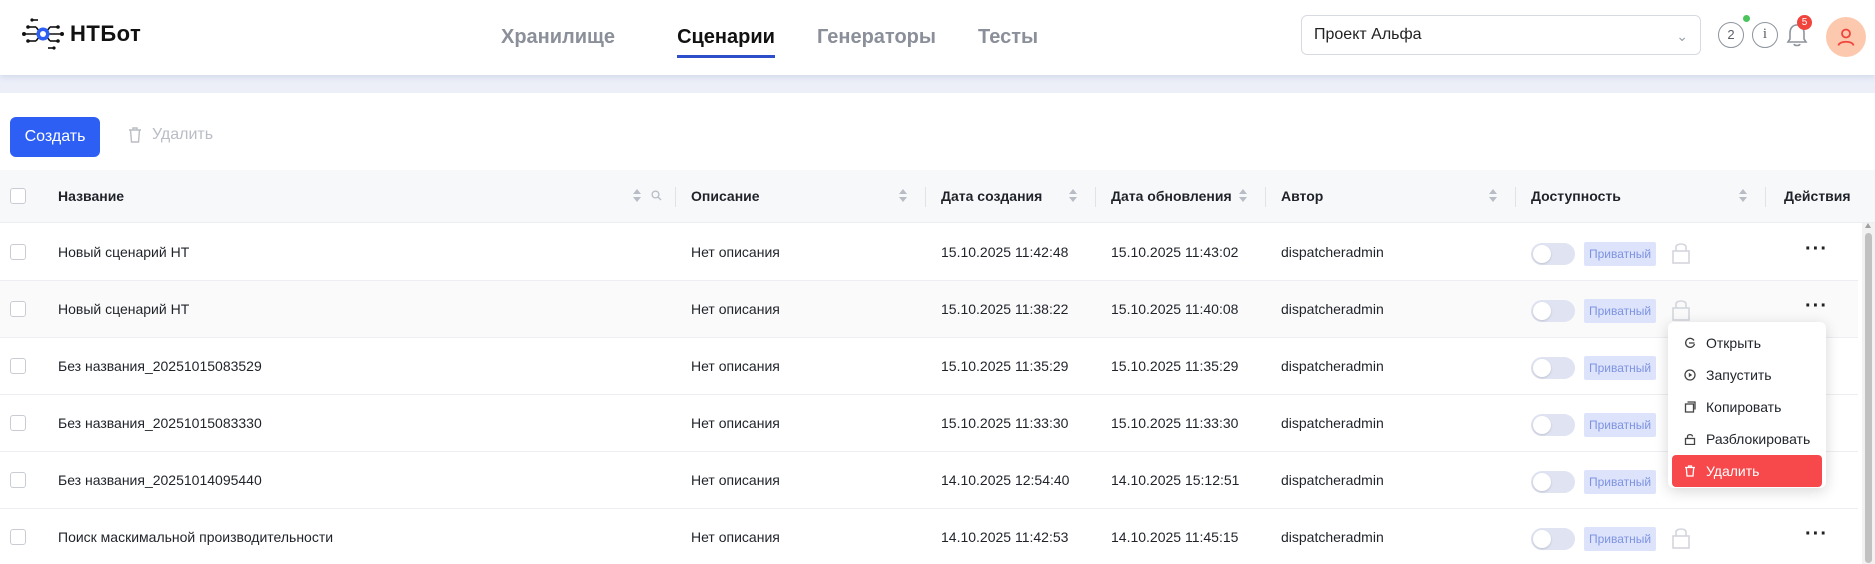 This screenshot has height=564, width=1875. I want to click on search-icon, so click(656, 195).